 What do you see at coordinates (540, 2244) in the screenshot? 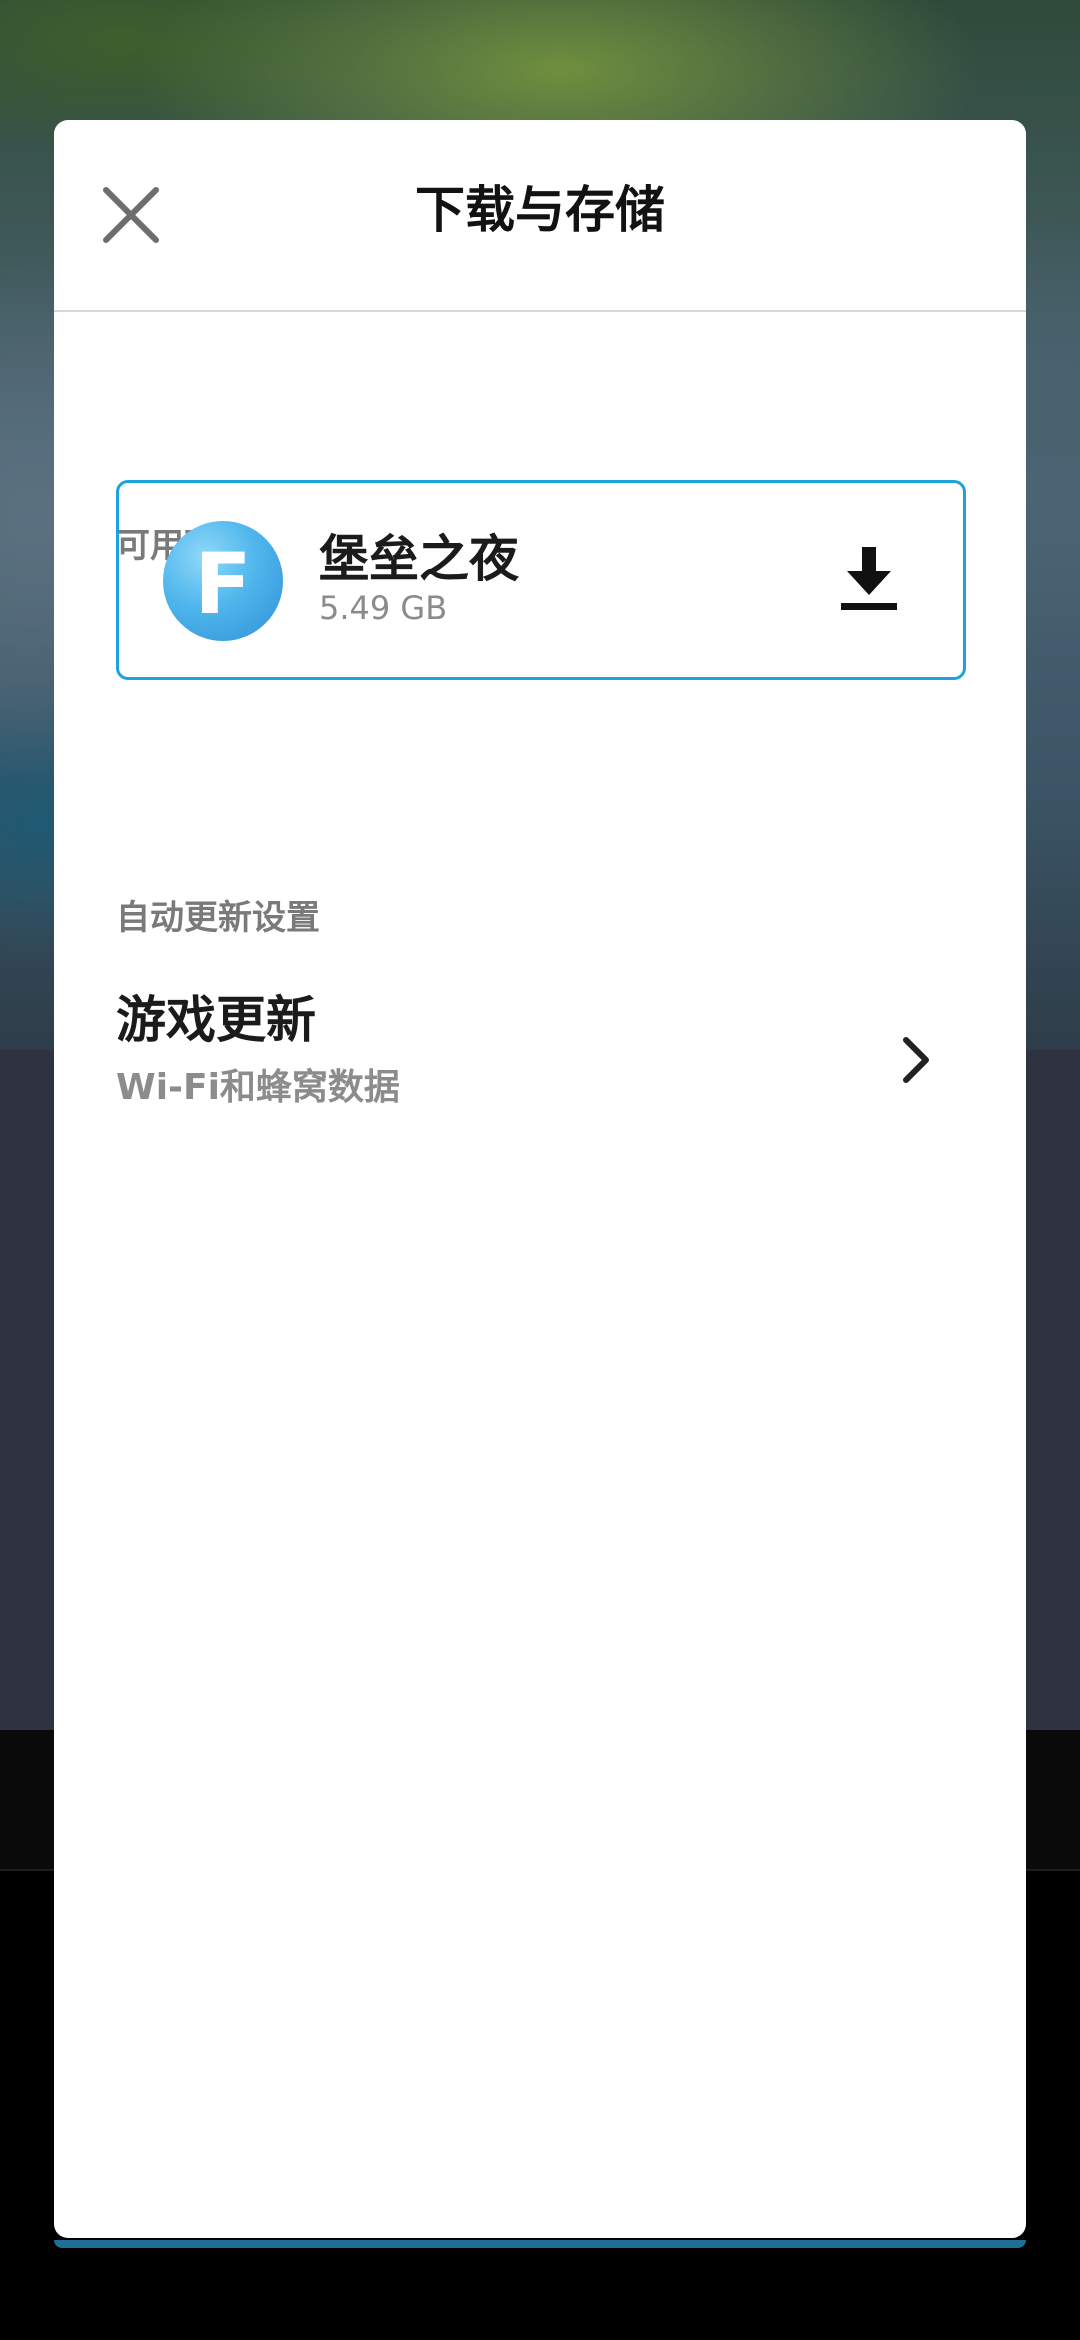
I see `sheet-bottom-accent` at bounding box center [540, 2244].